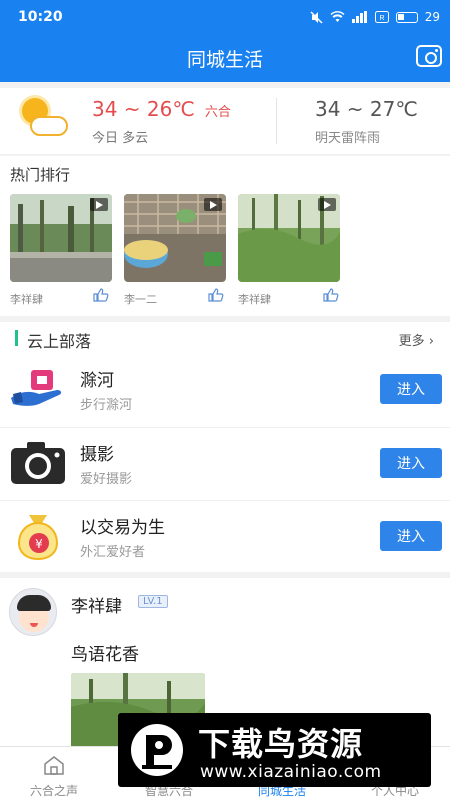 The width and height of the screenshot is (450, 800). What do you see at coordinates (59, 341) in the screenshot?
I see `section-title-tribe: 云上部落` at bounding box center [59, 341].